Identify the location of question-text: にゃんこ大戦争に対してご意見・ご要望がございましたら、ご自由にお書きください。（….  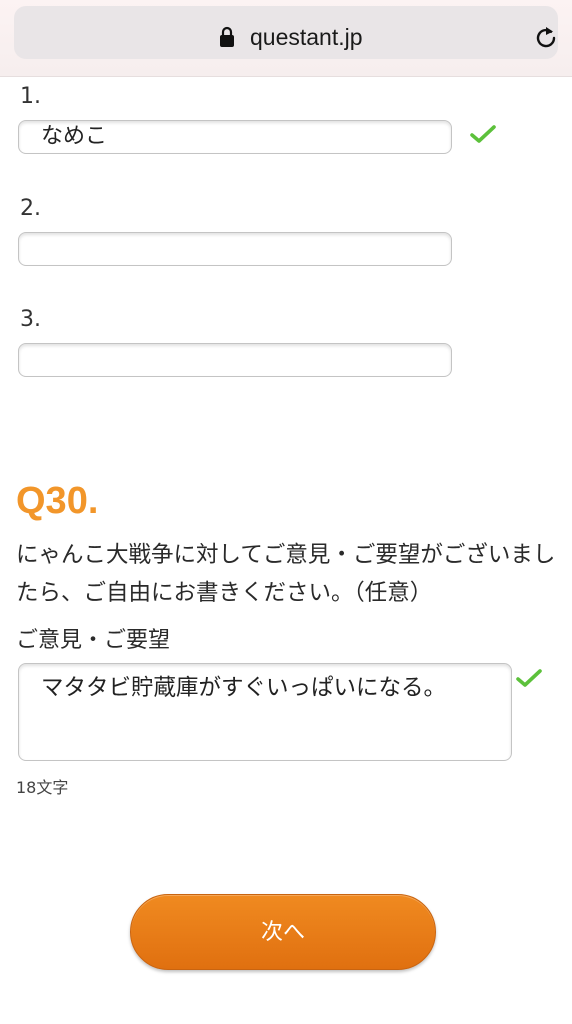
(286, 574).